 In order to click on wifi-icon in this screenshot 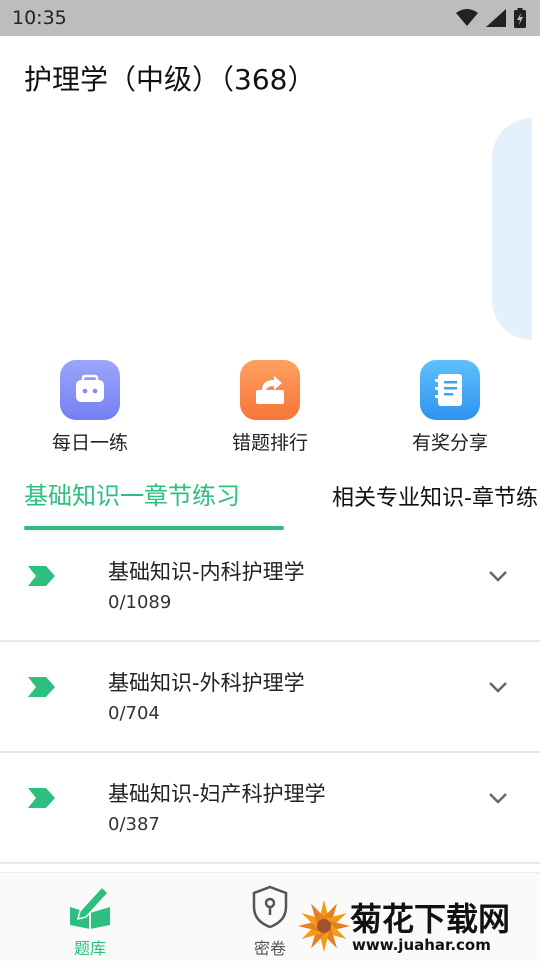, I will do `click(467, 17)`.